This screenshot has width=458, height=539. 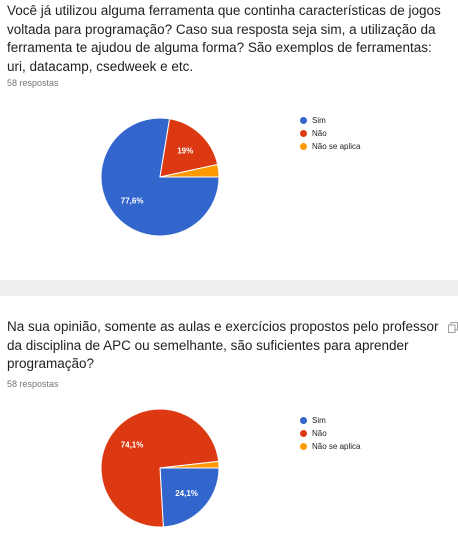 What do you see at coordinates (160, 468) in the screenshot?
I see `pie-chart: 24,1% 74,1%` at bounding box center [160, 468].